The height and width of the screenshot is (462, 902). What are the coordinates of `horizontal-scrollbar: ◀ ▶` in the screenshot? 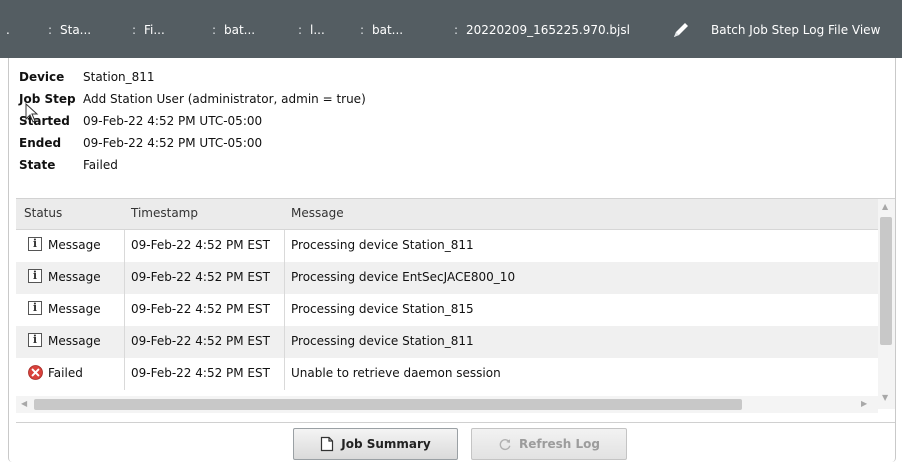 It's located at (447, 404).